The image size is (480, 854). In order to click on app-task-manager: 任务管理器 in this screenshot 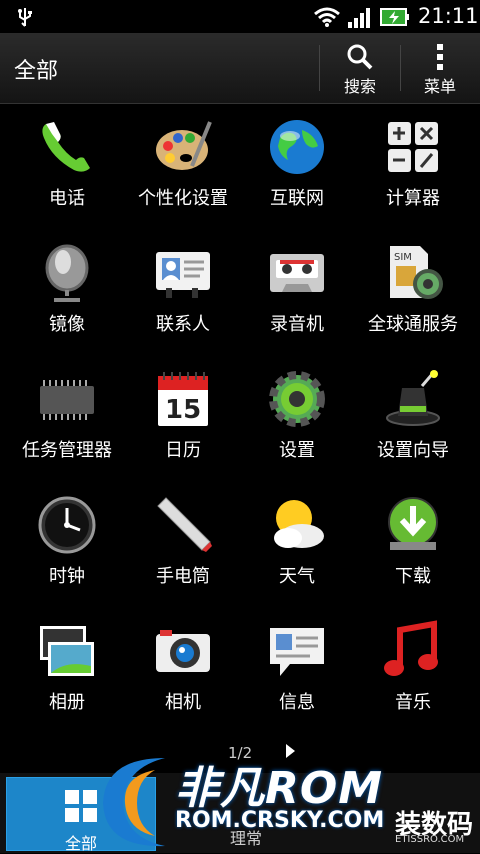, I will do `click(67, 417)`.